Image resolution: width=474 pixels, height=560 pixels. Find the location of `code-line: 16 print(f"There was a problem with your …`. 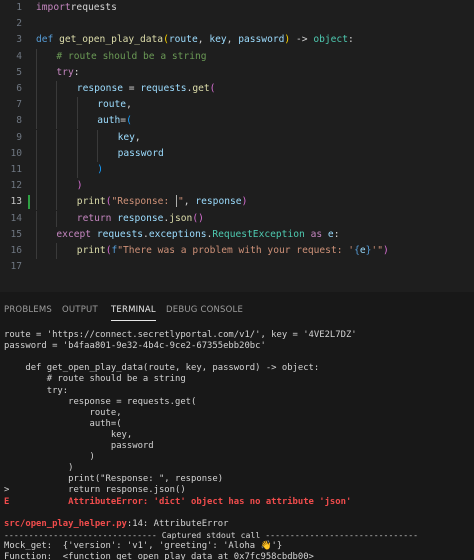

code-line: 16 print(f"There was a problem with your … is located at coordinates (237, 251).